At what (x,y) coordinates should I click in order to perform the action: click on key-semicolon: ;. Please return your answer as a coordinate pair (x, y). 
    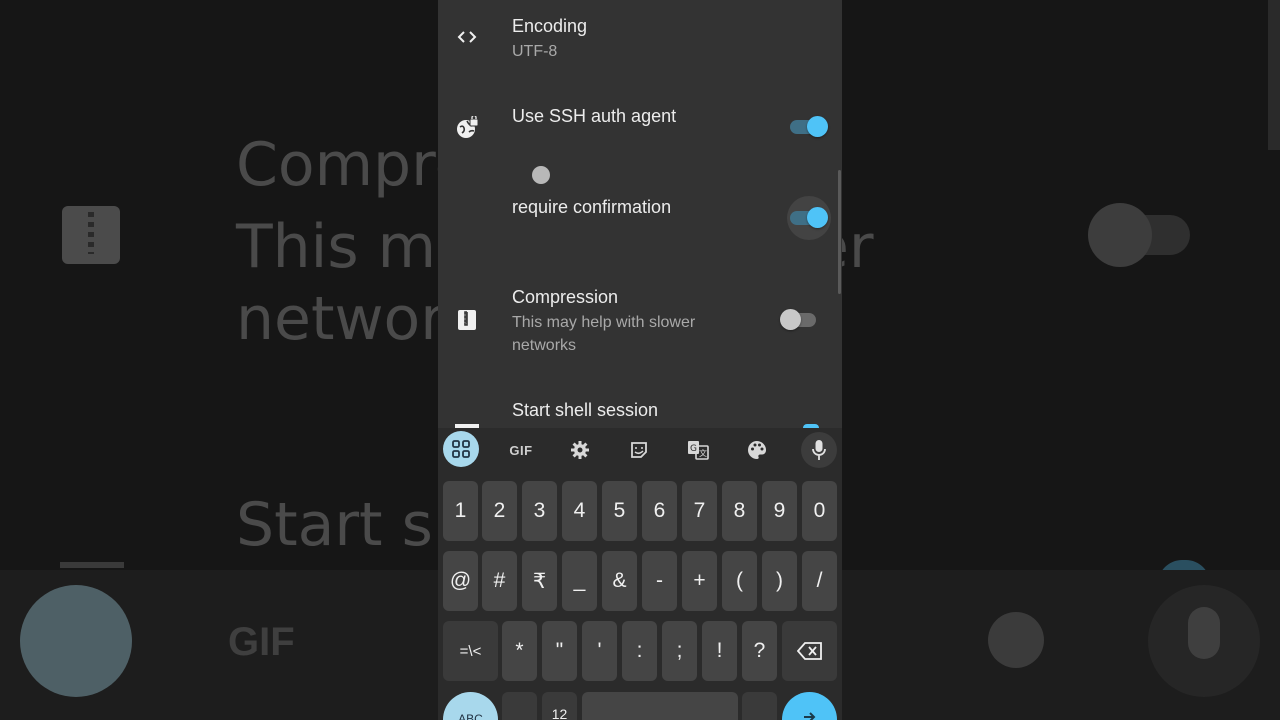
    Looking at the image, I should click on (679, 651).